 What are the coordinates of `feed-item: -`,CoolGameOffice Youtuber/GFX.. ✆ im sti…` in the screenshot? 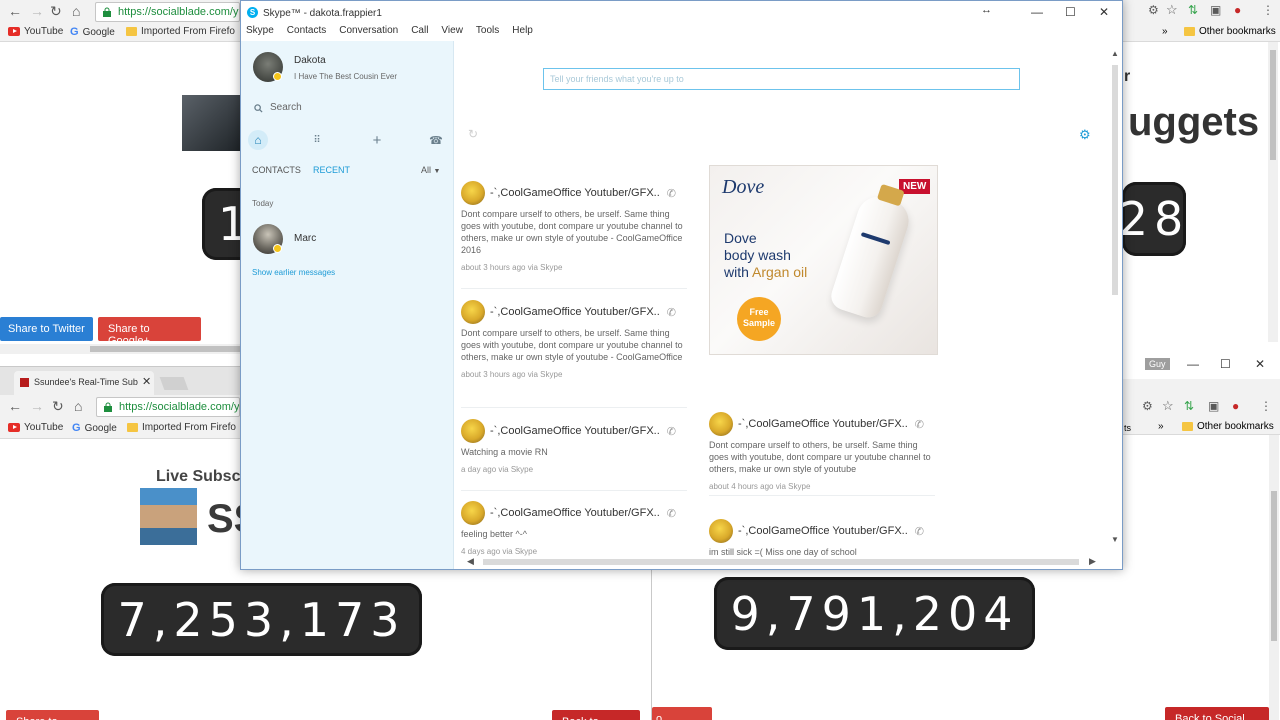 It's located at (824, 538).